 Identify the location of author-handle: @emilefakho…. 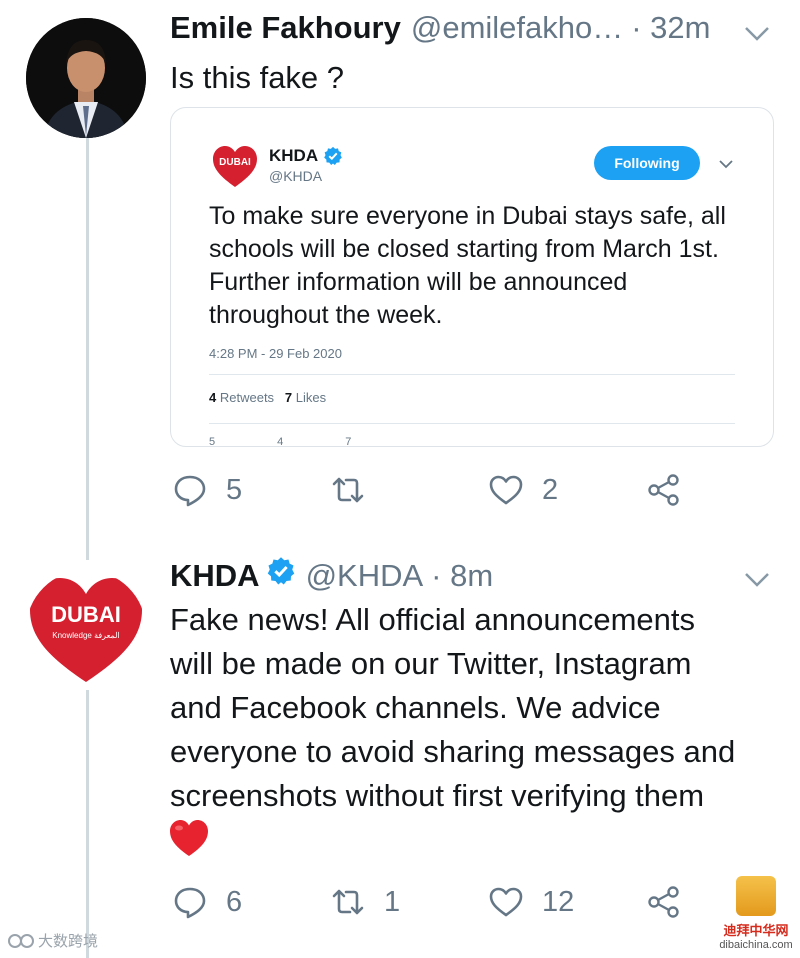
(517, 28).